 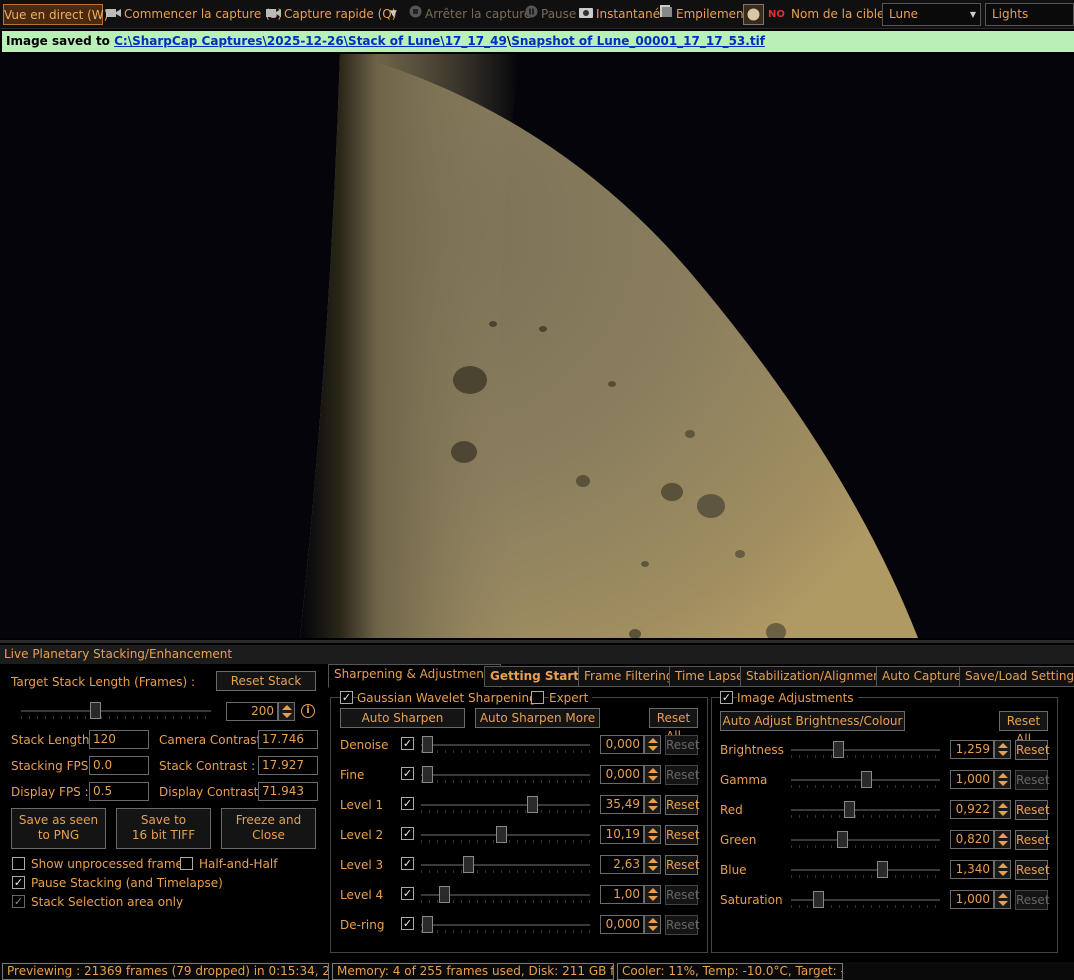 What do you see at coordinates (865, 810) in the screenshot?
I see `adjust-red-slider` at bounding box center [865, 810].